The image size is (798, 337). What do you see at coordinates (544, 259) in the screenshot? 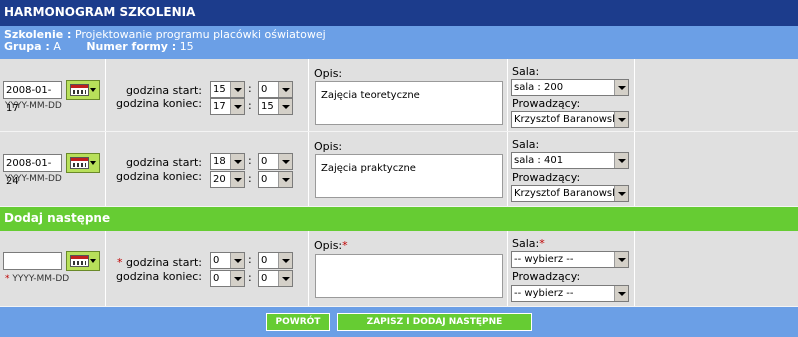
I see `sala-value: -- wybierz --` at bounding box center [544, 259].